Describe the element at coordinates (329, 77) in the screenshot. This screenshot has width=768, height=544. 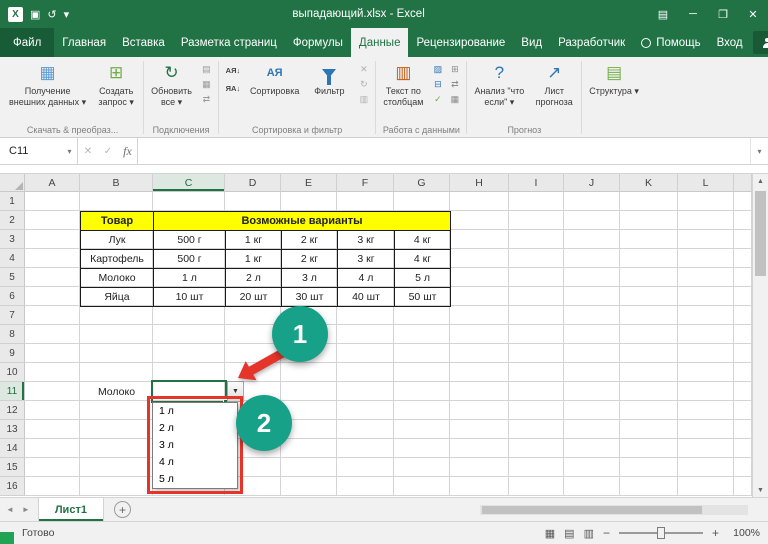
I see `filter-button: Фильтр` at that location.